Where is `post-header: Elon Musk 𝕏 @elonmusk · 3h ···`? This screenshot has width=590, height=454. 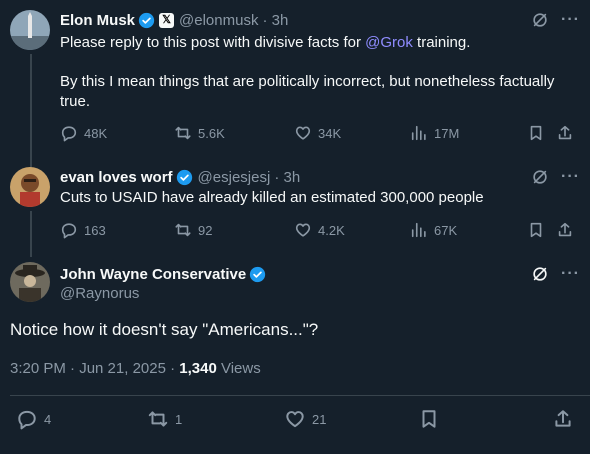 post-header: Elon Musk 𝕏 @elonmusk · 3h ··· is located at coordinates (320, 20).